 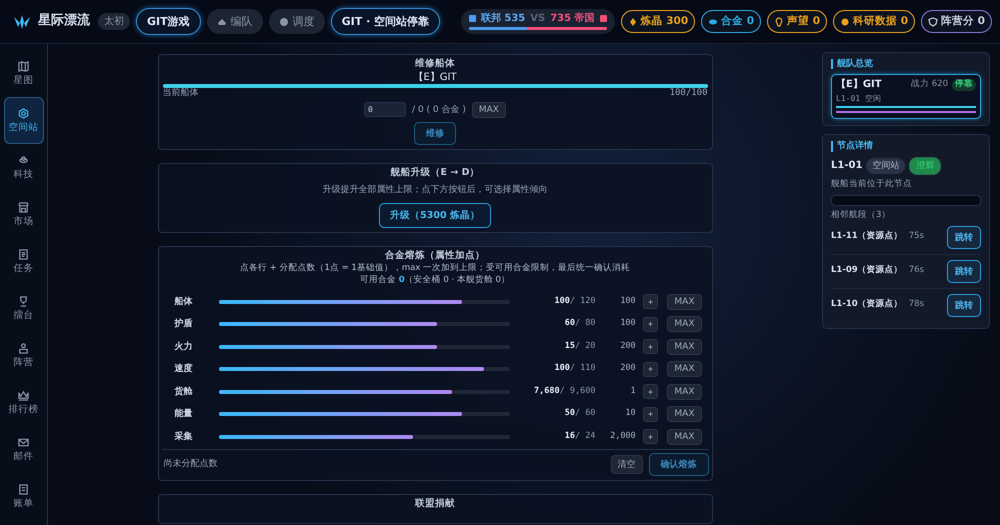 I want to click on bulb-icon, so click(x=779, y=21).